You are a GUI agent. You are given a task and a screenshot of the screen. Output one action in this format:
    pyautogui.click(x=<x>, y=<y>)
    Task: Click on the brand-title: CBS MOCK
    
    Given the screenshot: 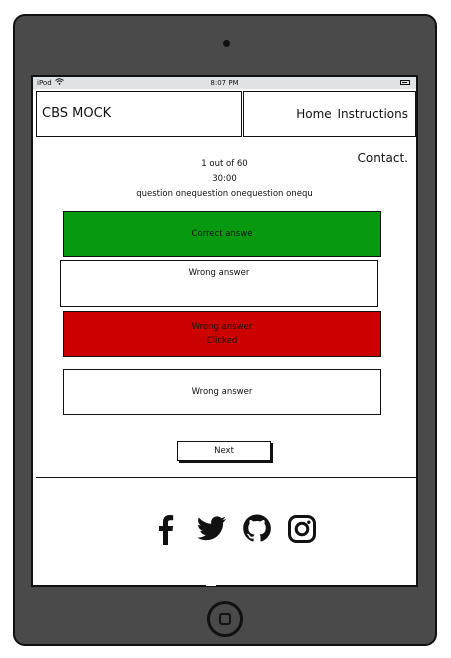 What is the action you would take?
    pyautogui.click(x=139, y=114)
    